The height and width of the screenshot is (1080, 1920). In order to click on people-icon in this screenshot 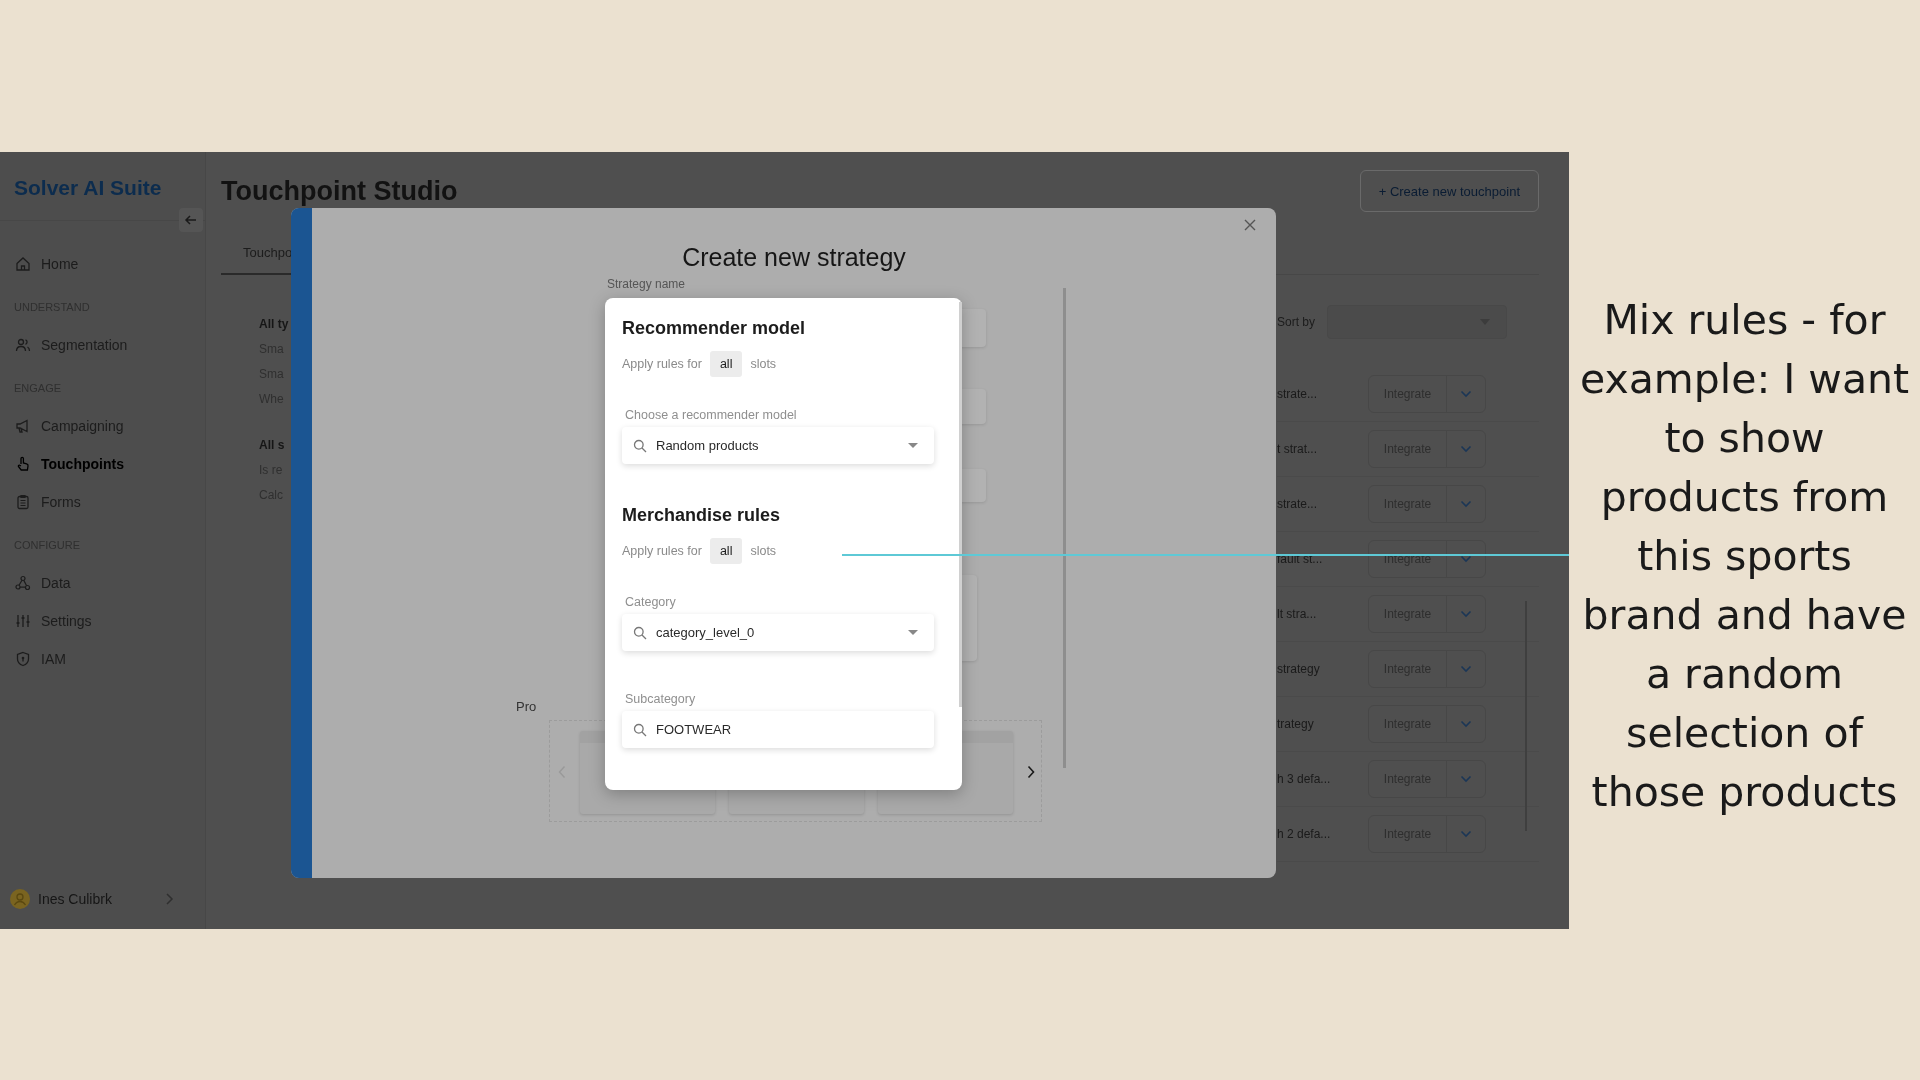, I will do `click(23, 345)`.